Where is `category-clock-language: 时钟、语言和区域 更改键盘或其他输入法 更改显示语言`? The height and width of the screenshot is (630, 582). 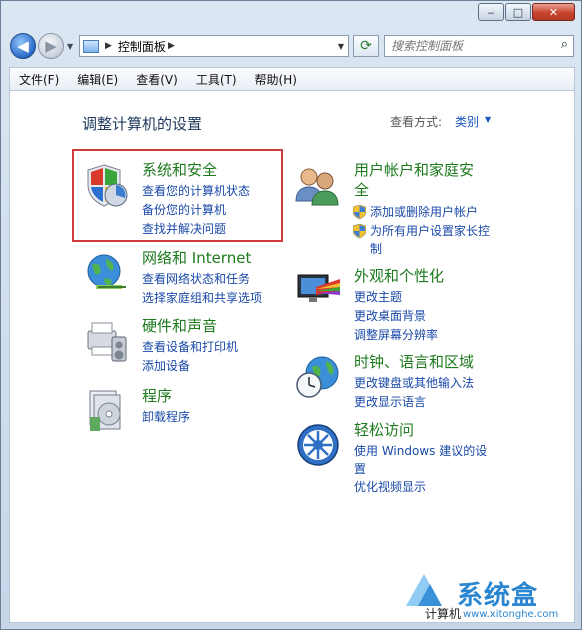 category-clock-language: 时钟、语言和区域 更改键盘或其他输入法 更改显示语言 is located at coordinates (404, 383).